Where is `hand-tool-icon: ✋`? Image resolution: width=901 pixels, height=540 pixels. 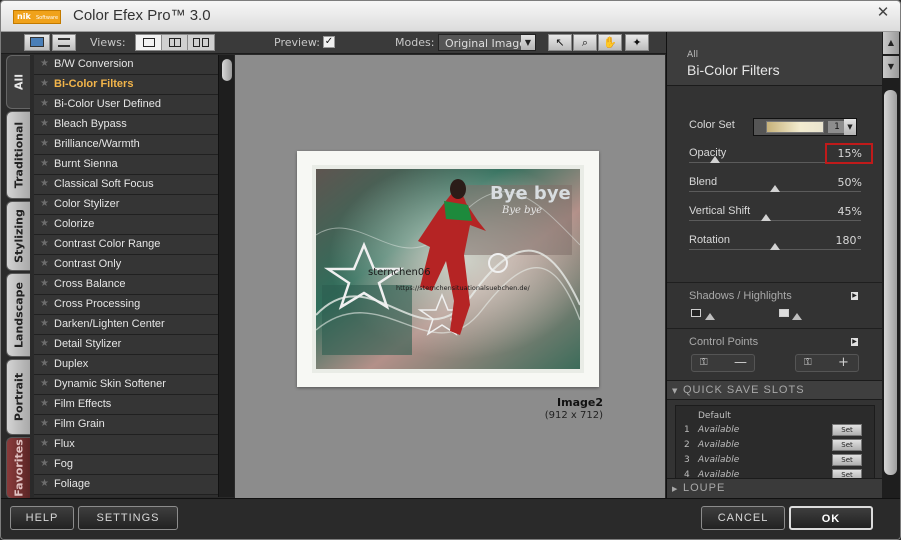
hand-tool-icon: ✋ is located at coordinates (610, 42).